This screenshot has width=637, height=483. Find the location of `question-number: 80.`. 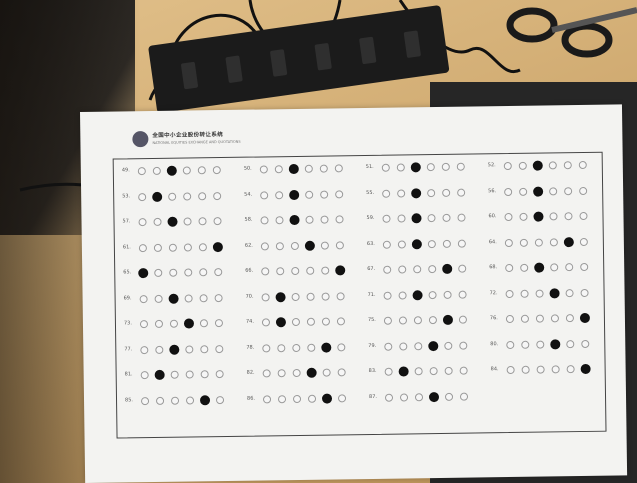

question-number: 80. is located at coordinates (494, 343).